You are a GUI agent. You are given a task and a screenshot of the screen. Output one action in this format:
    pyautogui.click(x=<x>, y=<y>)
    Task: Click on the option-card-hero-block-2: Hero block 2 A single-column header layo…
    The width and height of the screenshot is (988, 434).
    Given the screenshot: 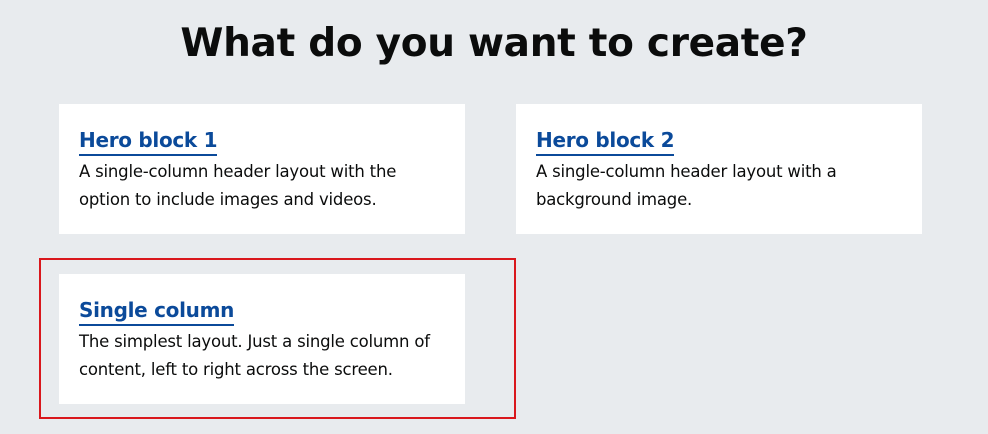 What is the action you would take?
    pyautogui.click(x=719, y=169)
    